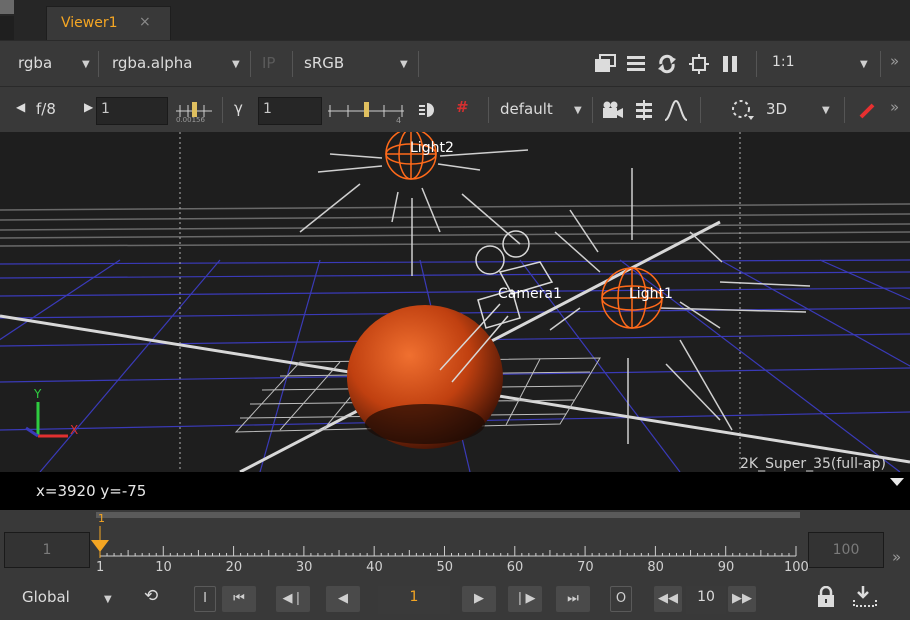 Image resolution: width=910 pixels, height=620 pixels. Describe the element at coordinates (290, 111) in the screenshot. I see `gamma-field: 1` at that location.